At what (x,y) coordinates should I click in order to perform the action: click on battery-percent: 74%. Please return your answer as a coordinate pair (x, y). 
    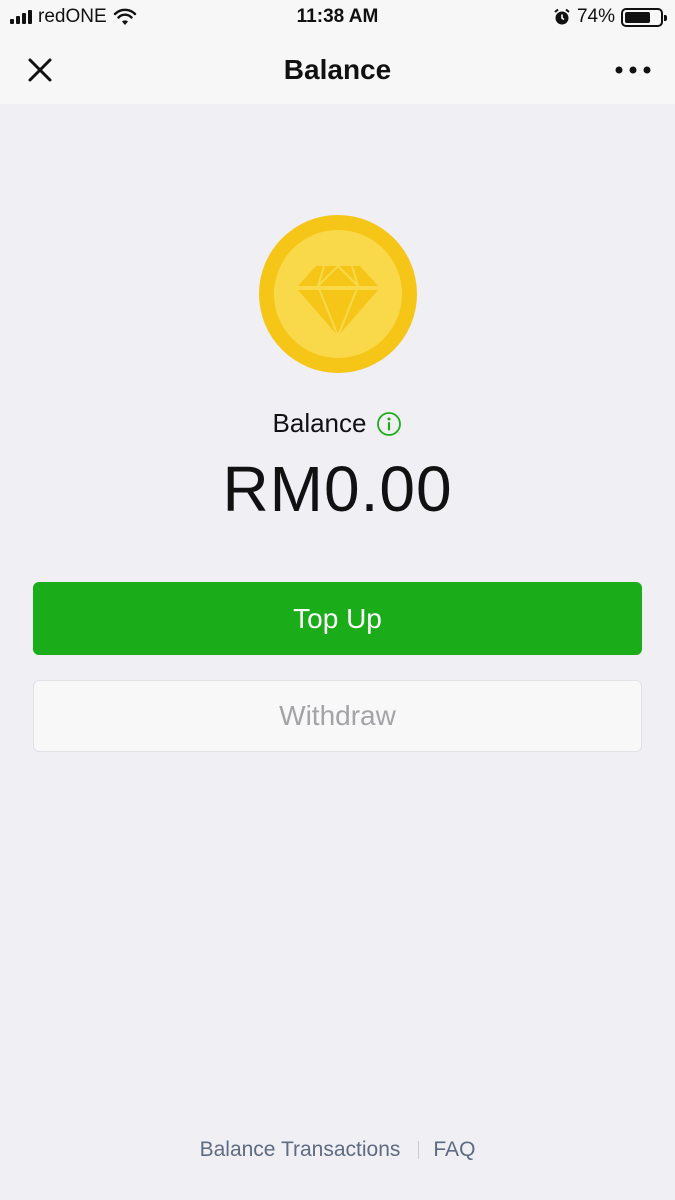
    Looking at the image, I should click on (595, 16).